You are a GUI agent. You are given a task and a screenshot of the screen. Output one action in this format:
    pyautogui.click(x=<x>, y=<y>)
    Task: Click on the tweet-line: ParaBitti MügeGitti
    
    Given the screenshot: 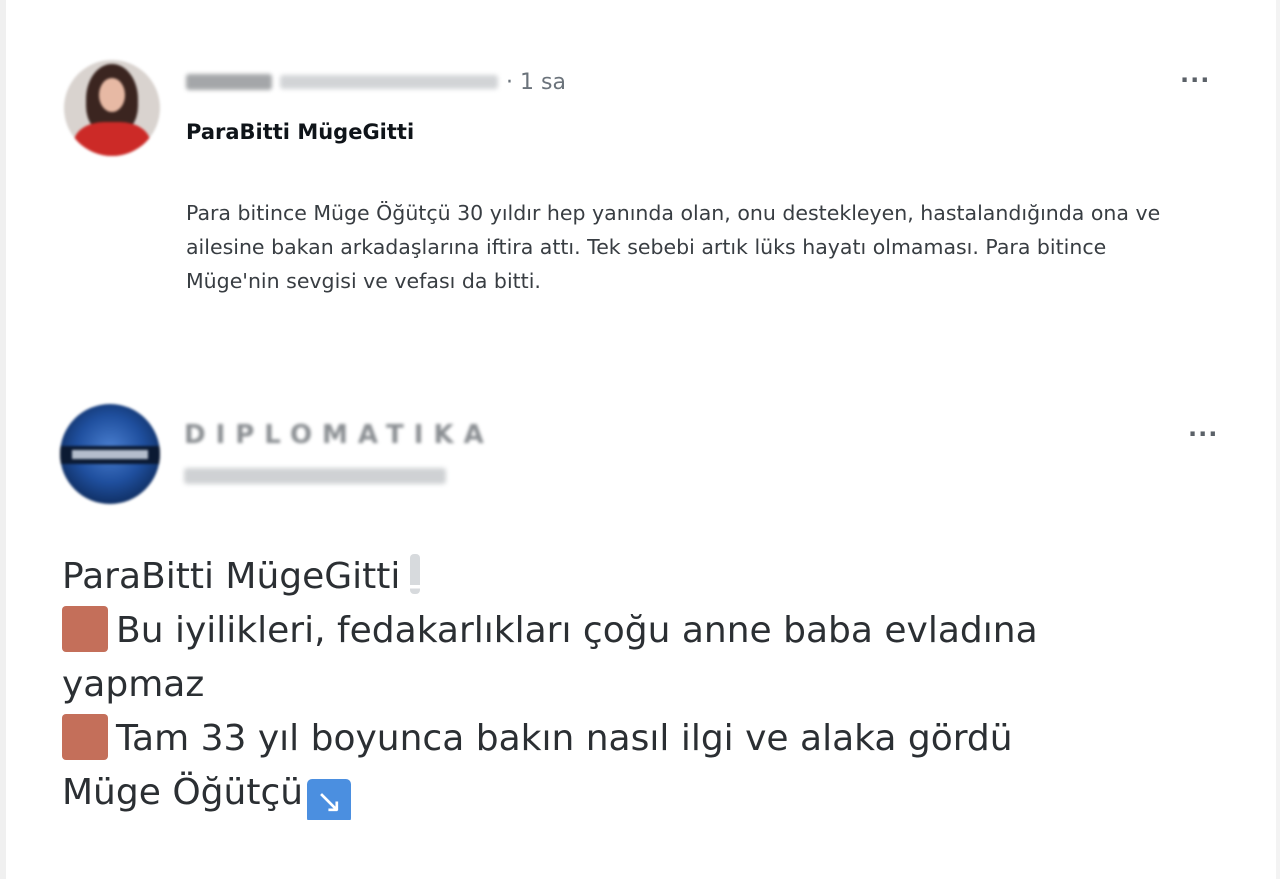 What is the action you would take?
    pyautogui.click(x=642, y=577)
    